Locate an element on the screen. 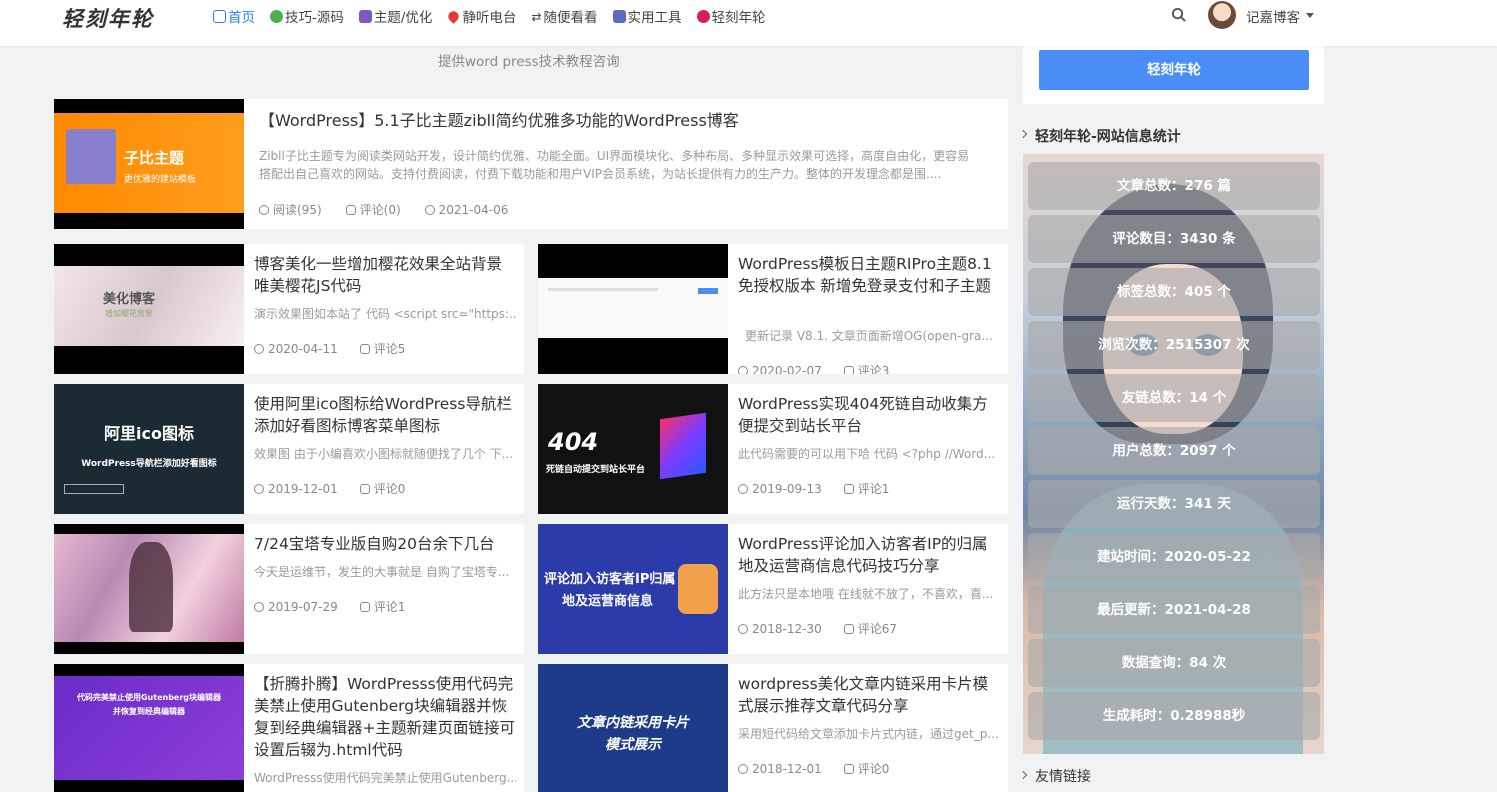 This screenshot has width=1497, height=792. nav-item-tips: 技巧-源码 is located at coordinates (307, 16).